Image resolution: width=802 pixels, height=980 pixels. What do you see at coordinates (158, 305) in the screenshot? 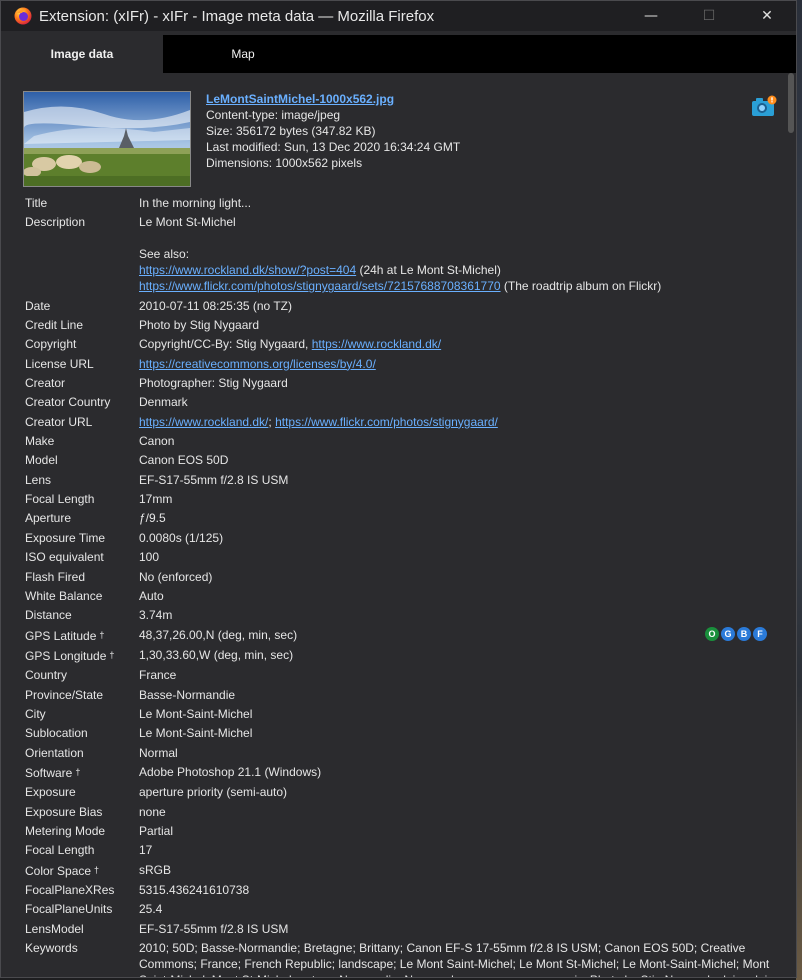
I see `meta-row-date: Date 2010-07-11 08:25:35 (no TZ)` at bounding box center [158, 305].